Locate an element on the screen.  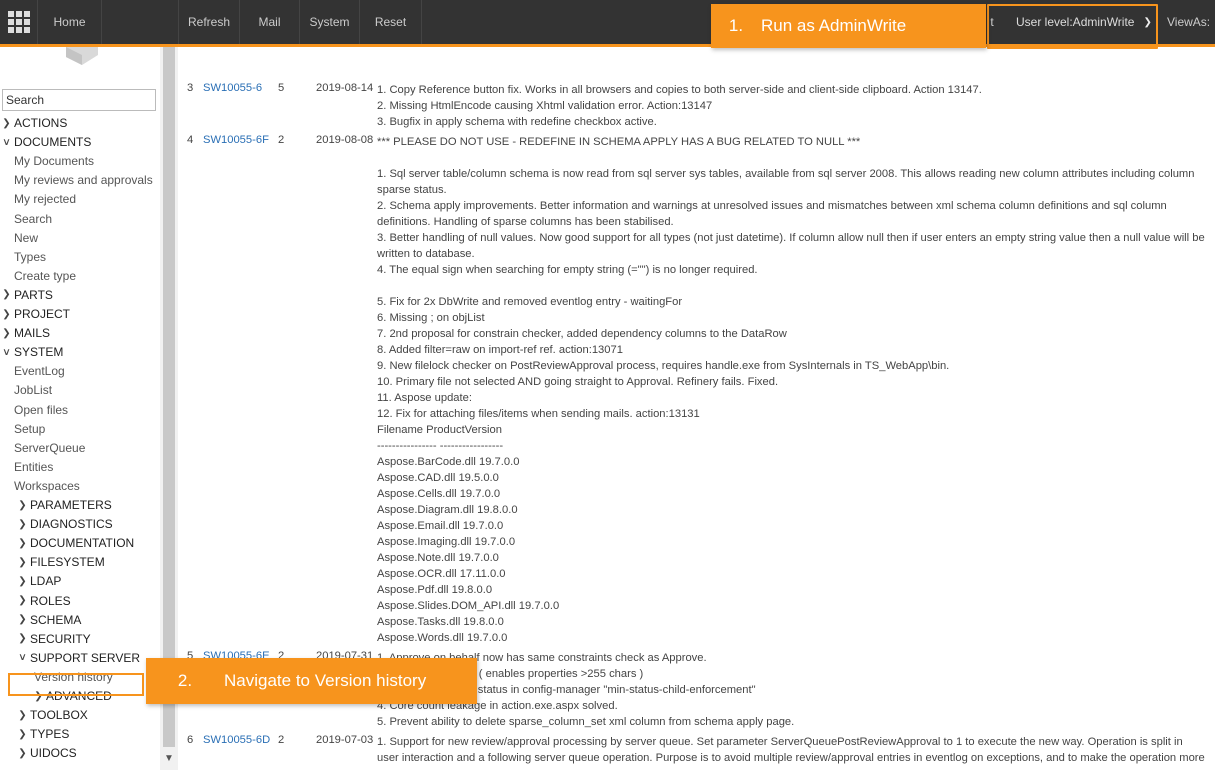
sidebar-item: ∨ DOCUMENTS is located at coordinates (46, 142).